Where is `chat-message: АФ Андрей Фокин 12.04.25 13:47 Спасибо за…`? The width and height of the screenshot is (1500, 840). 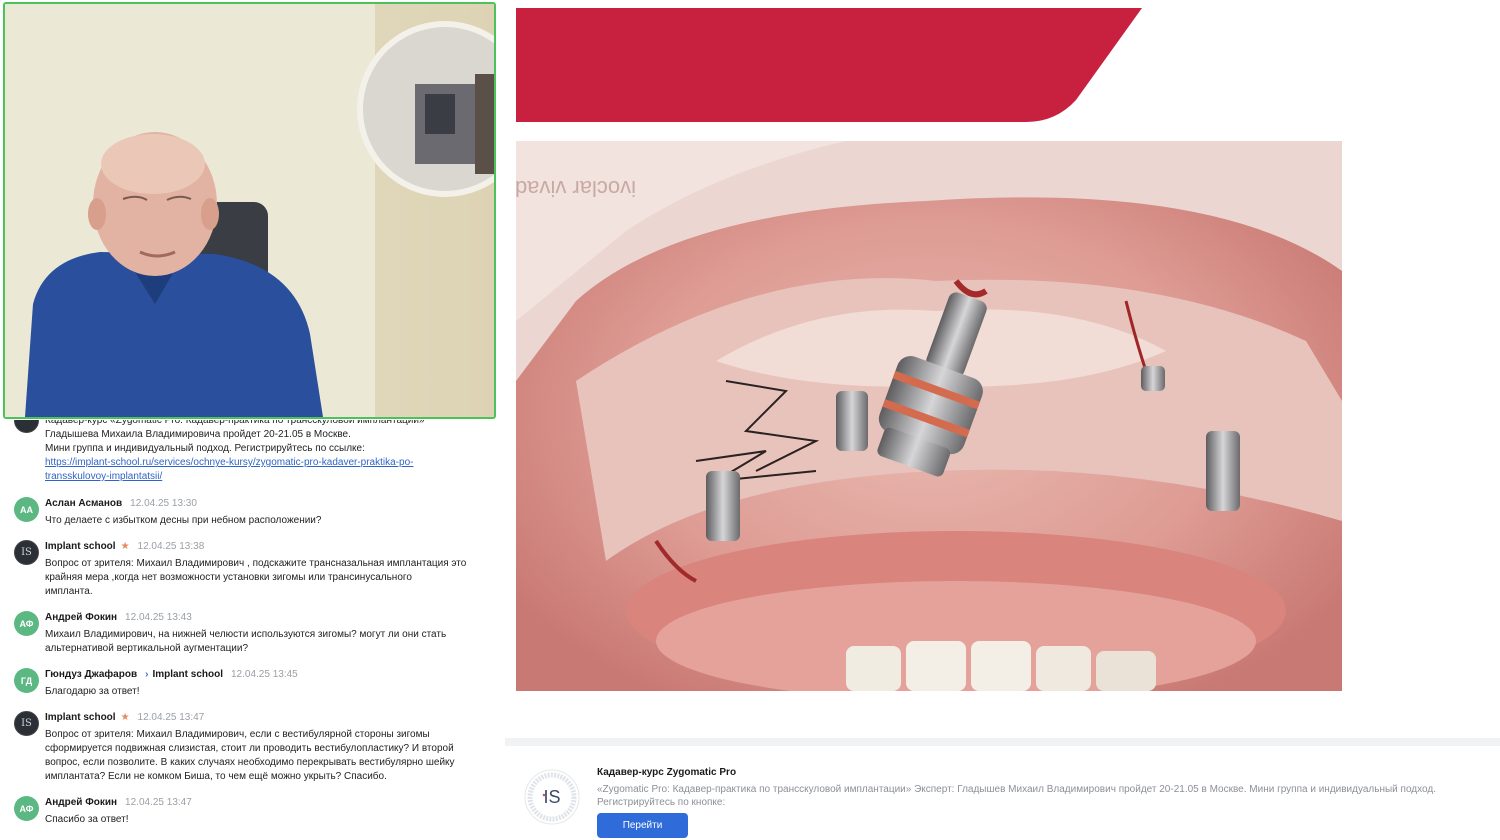
chat-message: АФ Андрей Фокин 12.04.25 13:47 Спасибо за… is located at coordinates (252, 811).